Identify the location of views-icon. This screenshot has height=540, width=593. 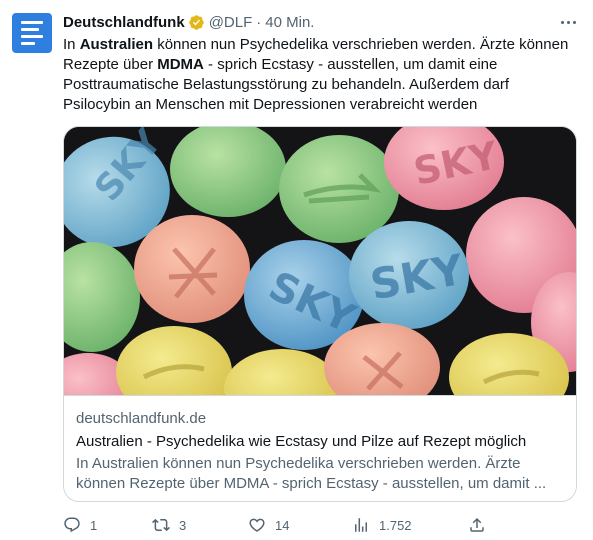
(361, 525).